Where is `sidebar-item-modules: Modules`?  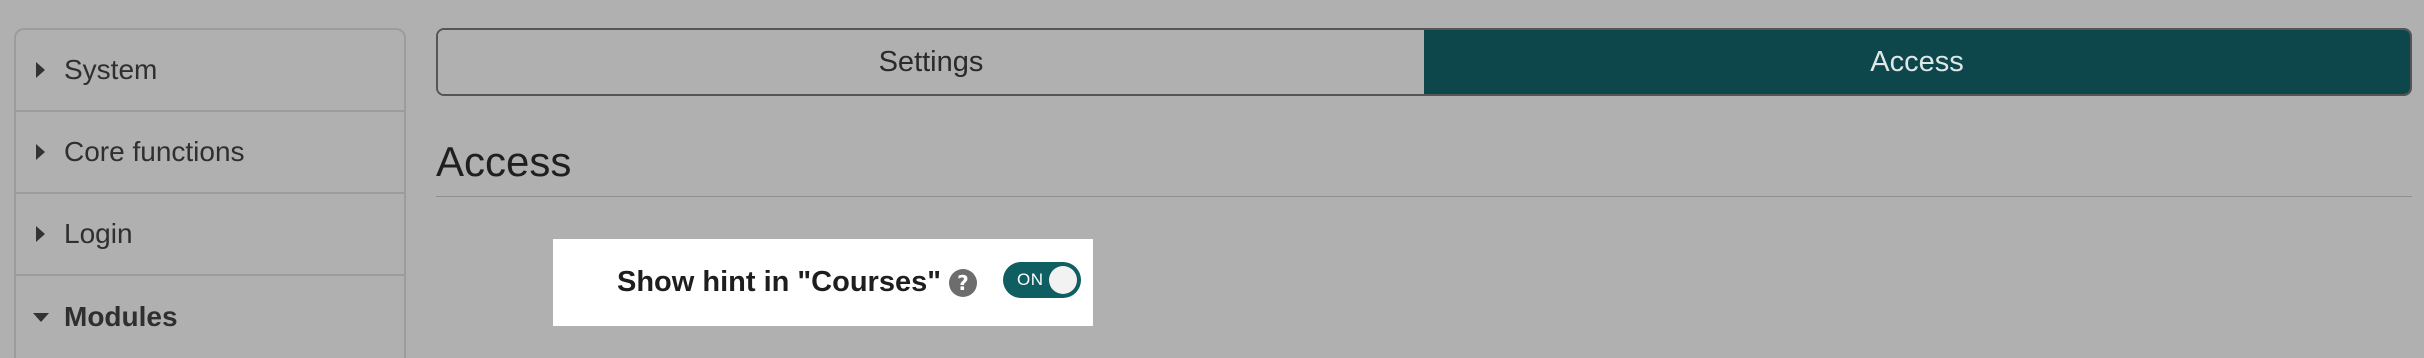
sidebar-item-modules: Modules is located at coordinates (210, 317).